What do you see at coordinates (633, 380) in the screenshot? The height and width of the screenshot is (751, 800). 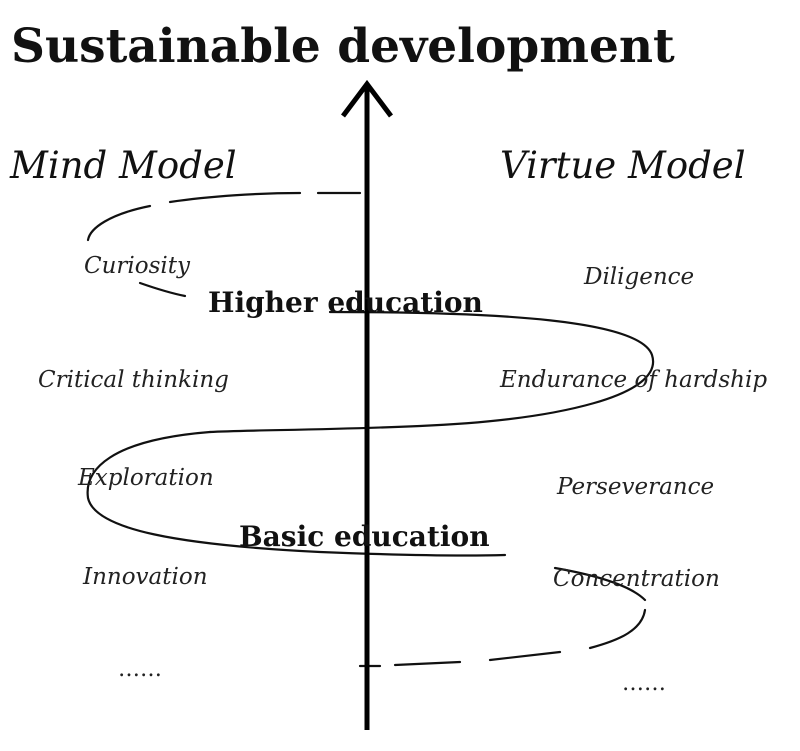 I see `virtue-item-endurance-of-hardship: Endurance of hardship` at bounding box center [633, 380].